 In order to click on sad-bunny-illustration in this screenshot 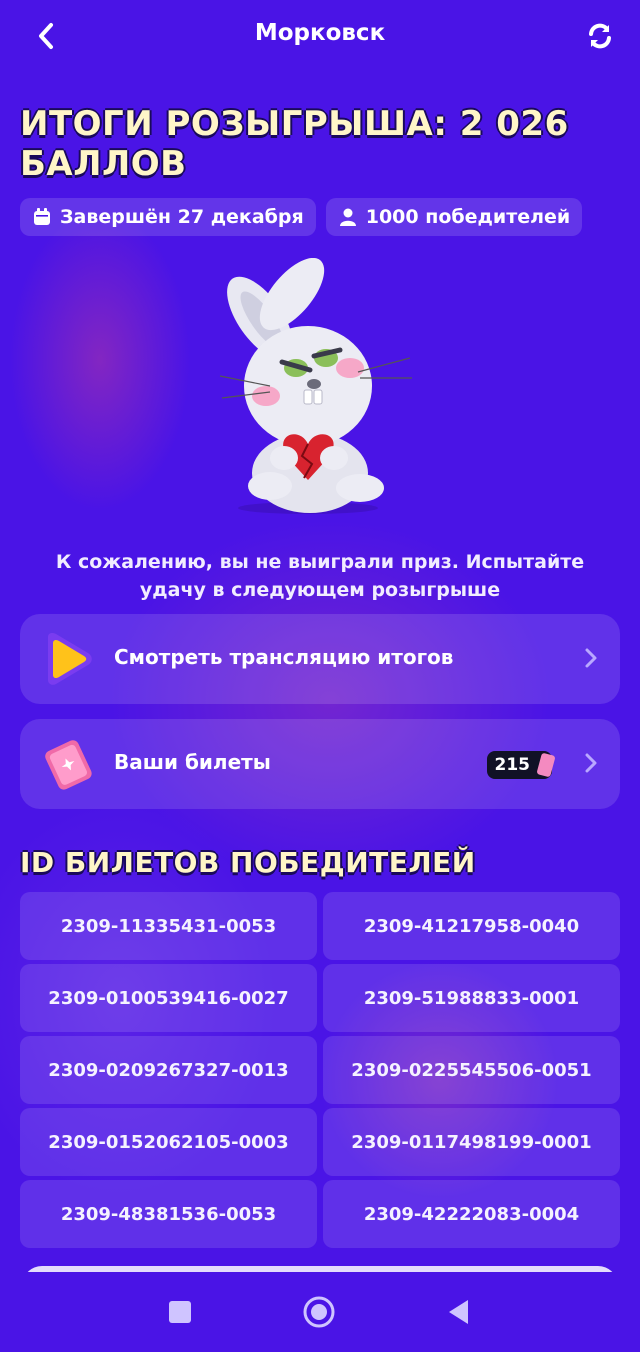, I will do `click(315, 386)`.